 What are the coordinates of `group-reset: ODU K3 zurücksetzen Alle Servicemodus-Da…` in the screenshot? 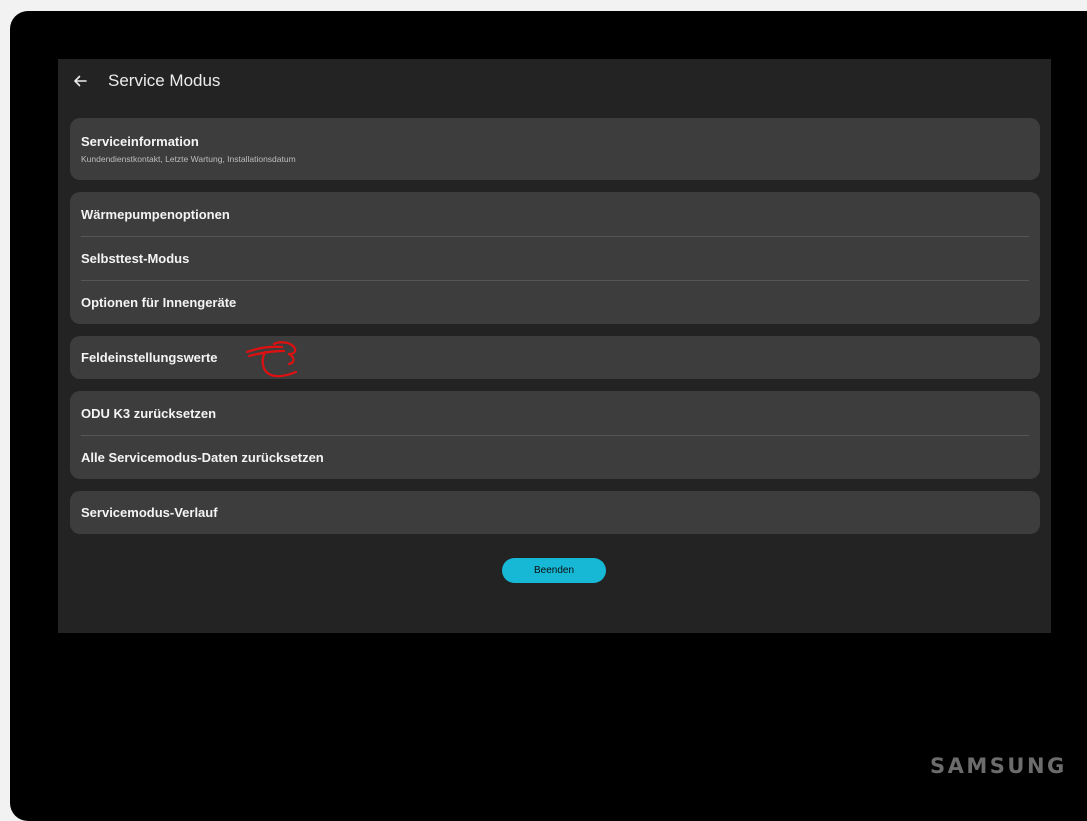 It's located at (555, 435).